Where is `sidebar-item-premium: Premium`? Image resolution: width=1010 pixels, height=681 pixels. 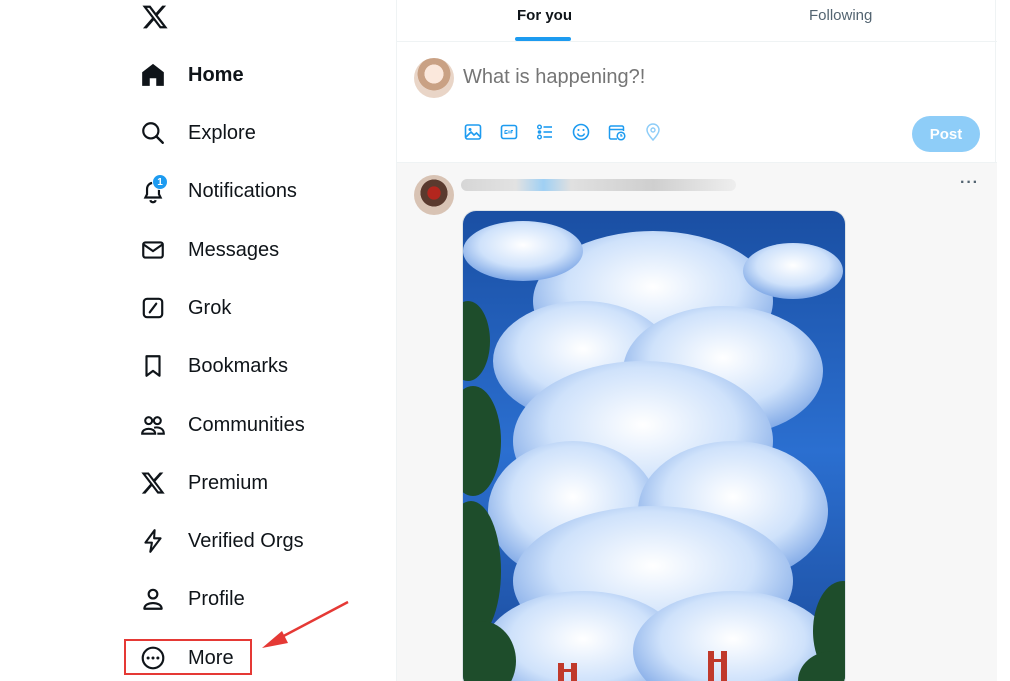
sidebar-item-premium: Premium is located at coordinates (204, 483).